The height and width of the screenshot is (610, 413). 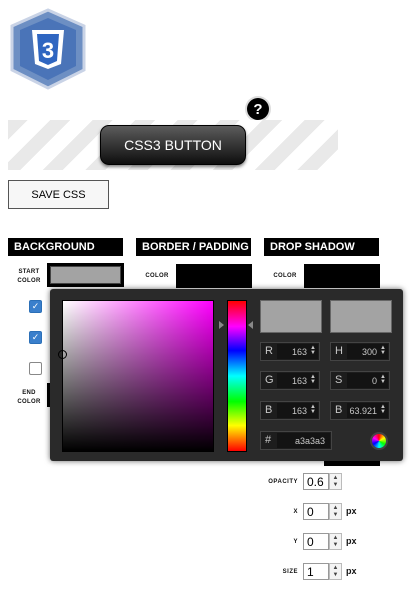 I want to click on help-button: ?, so click(x=258, y=109).